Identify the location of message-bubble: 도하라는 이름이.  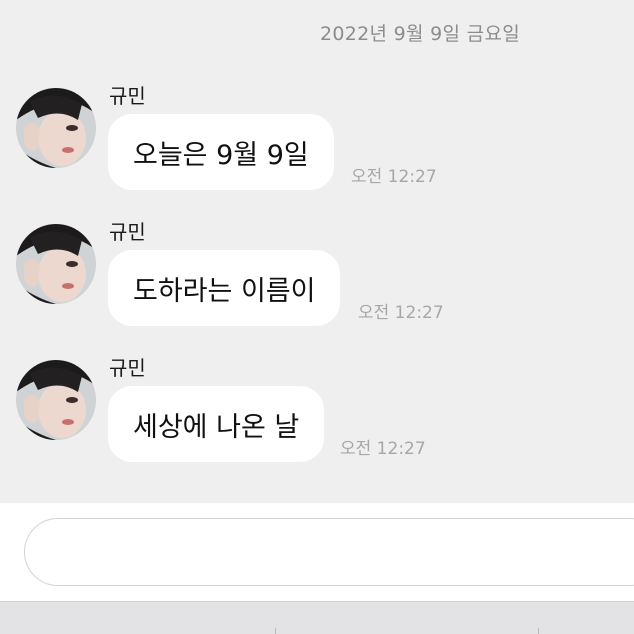
(224, 288).